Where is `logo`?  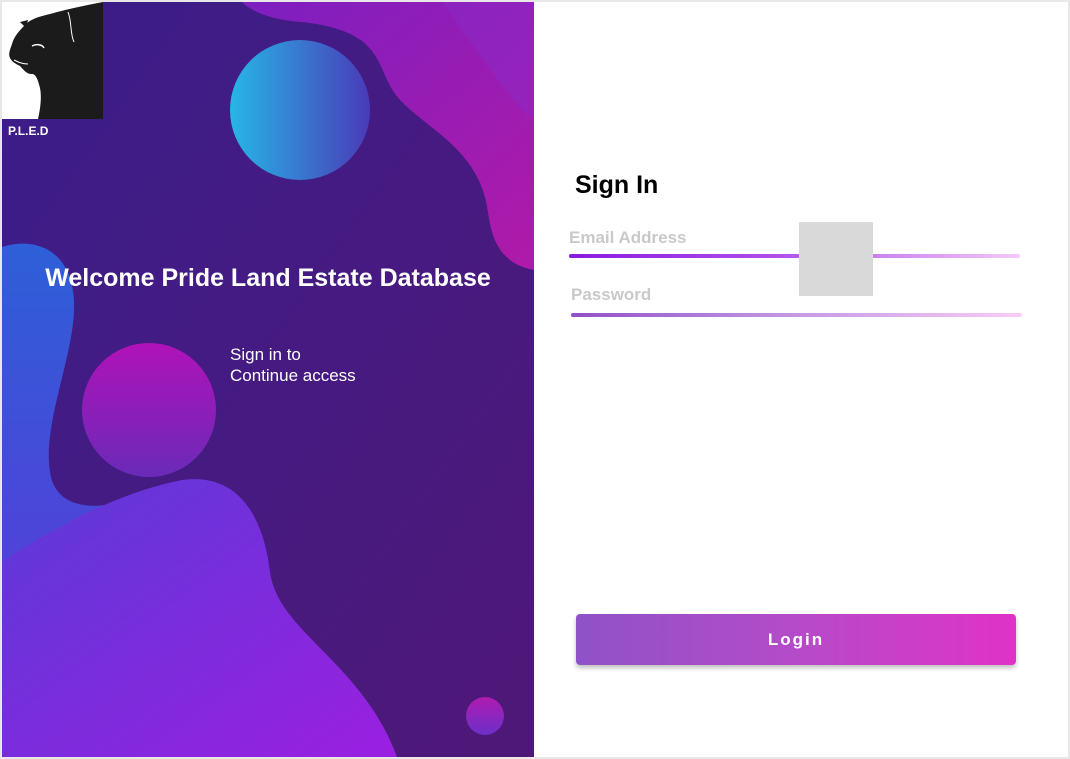 logo is located at coordinates (52, 60).